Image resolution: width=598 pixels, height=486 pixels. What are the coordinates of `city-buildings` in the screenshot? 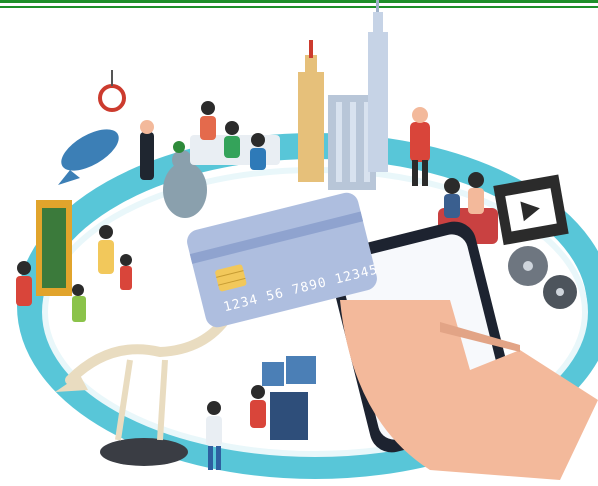 It's located at (343, 95).